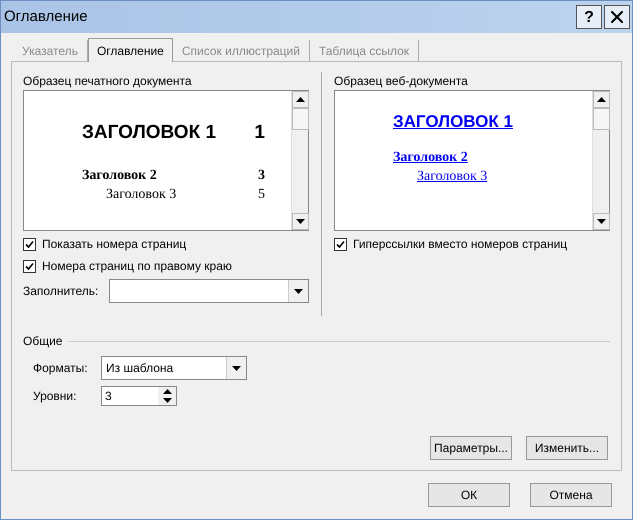 The image size is (633, 520). Describe the element at coordinates (119, 175) in the screenshot. I see `heading-entry: Заголовок 2` at that location.